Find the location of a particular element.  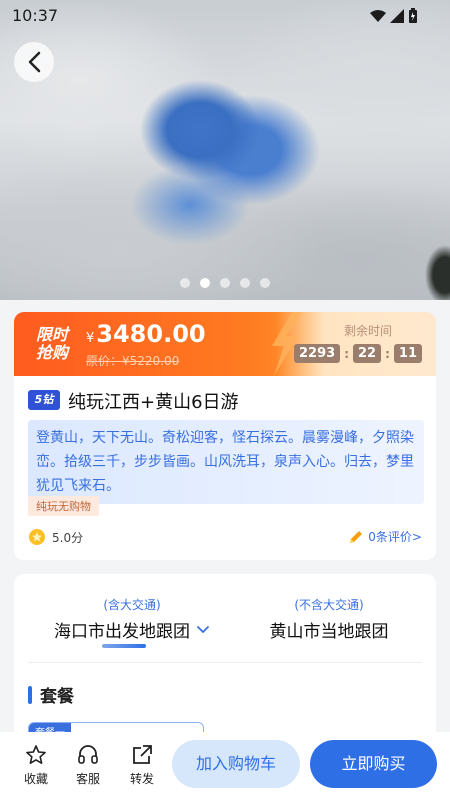

favorite-button: 收藏 is located at coordinates (36, 765).